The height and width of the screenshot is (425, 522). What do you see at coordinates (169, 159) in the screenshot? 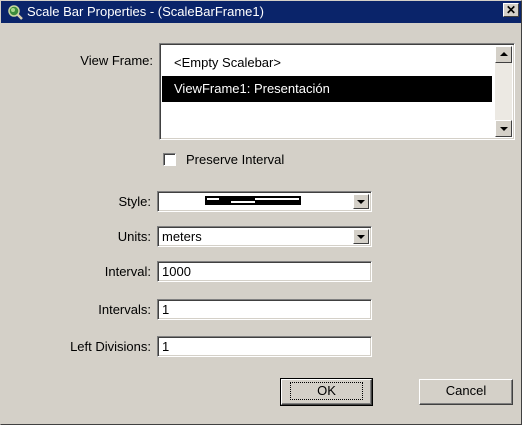
I see `preserve-interval-checkbox` at bounding box center [169, 159].